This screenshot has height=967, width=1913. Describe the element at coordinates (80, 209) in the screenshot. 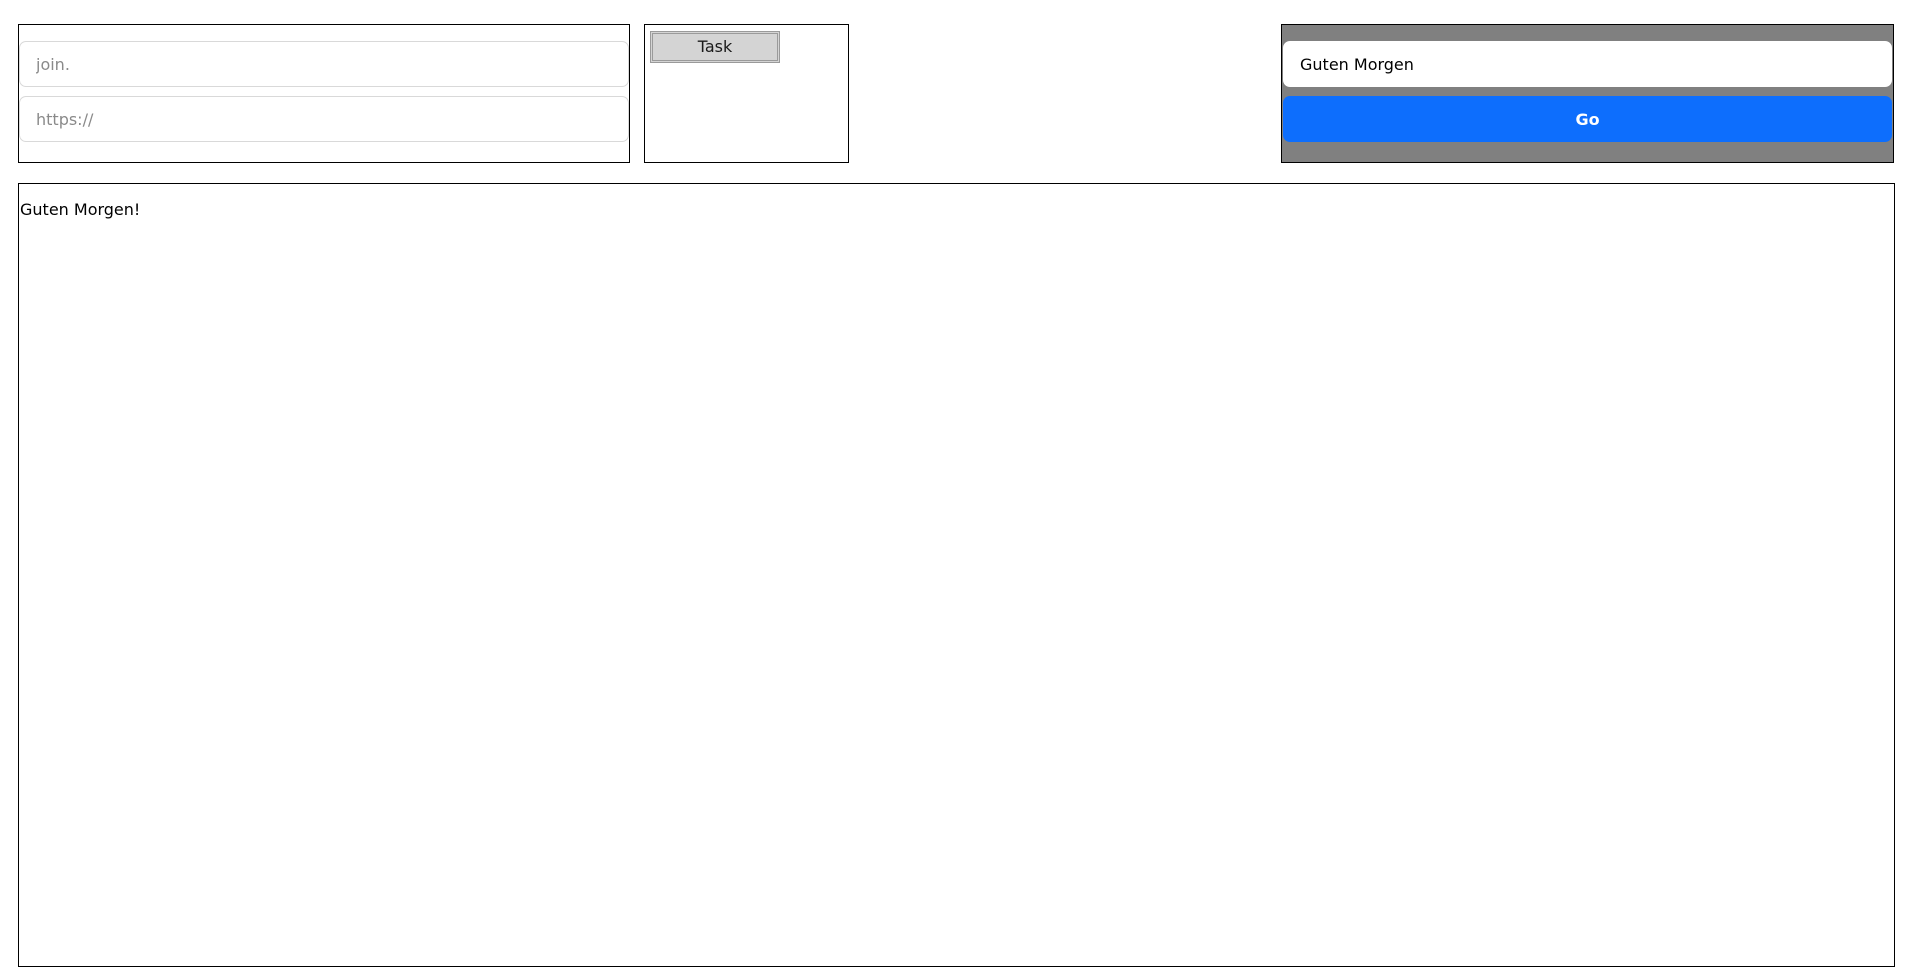

I see `output-text: Guten Morgen!` at that location.